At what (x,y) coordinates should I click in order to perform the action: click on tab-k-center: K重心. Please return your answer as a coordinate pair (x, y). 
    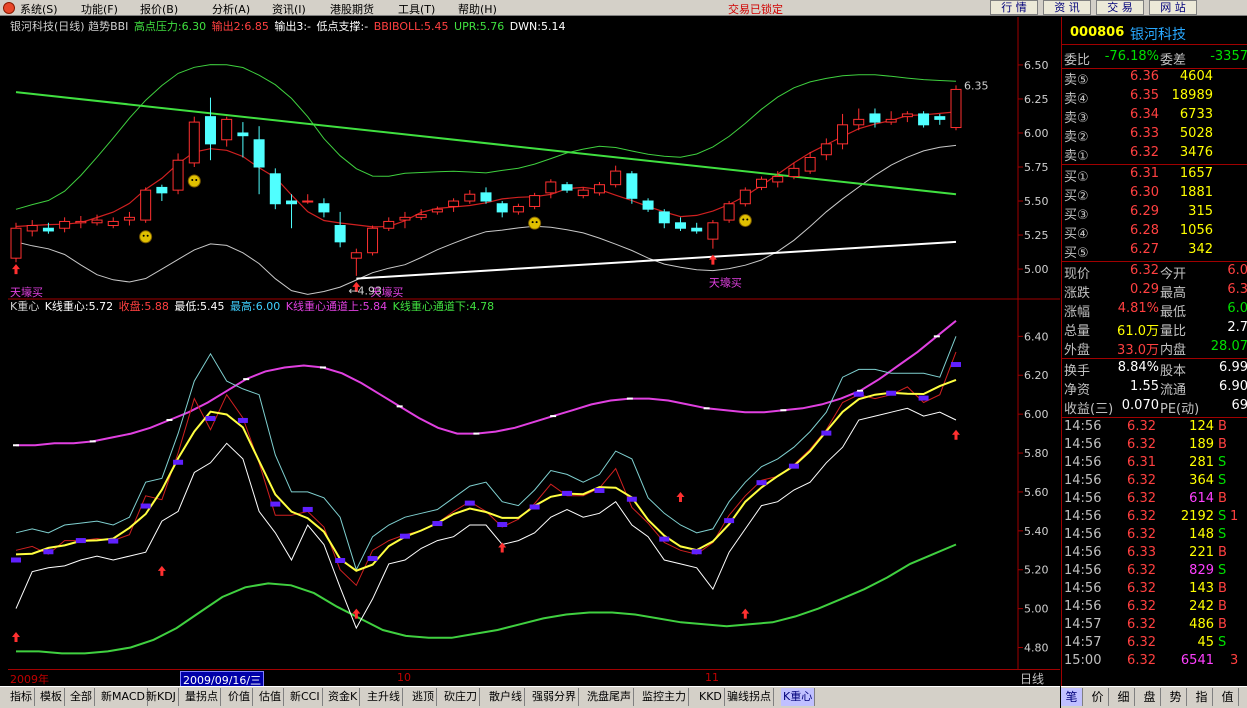
    Looking at the image, I should click on (798, 697).